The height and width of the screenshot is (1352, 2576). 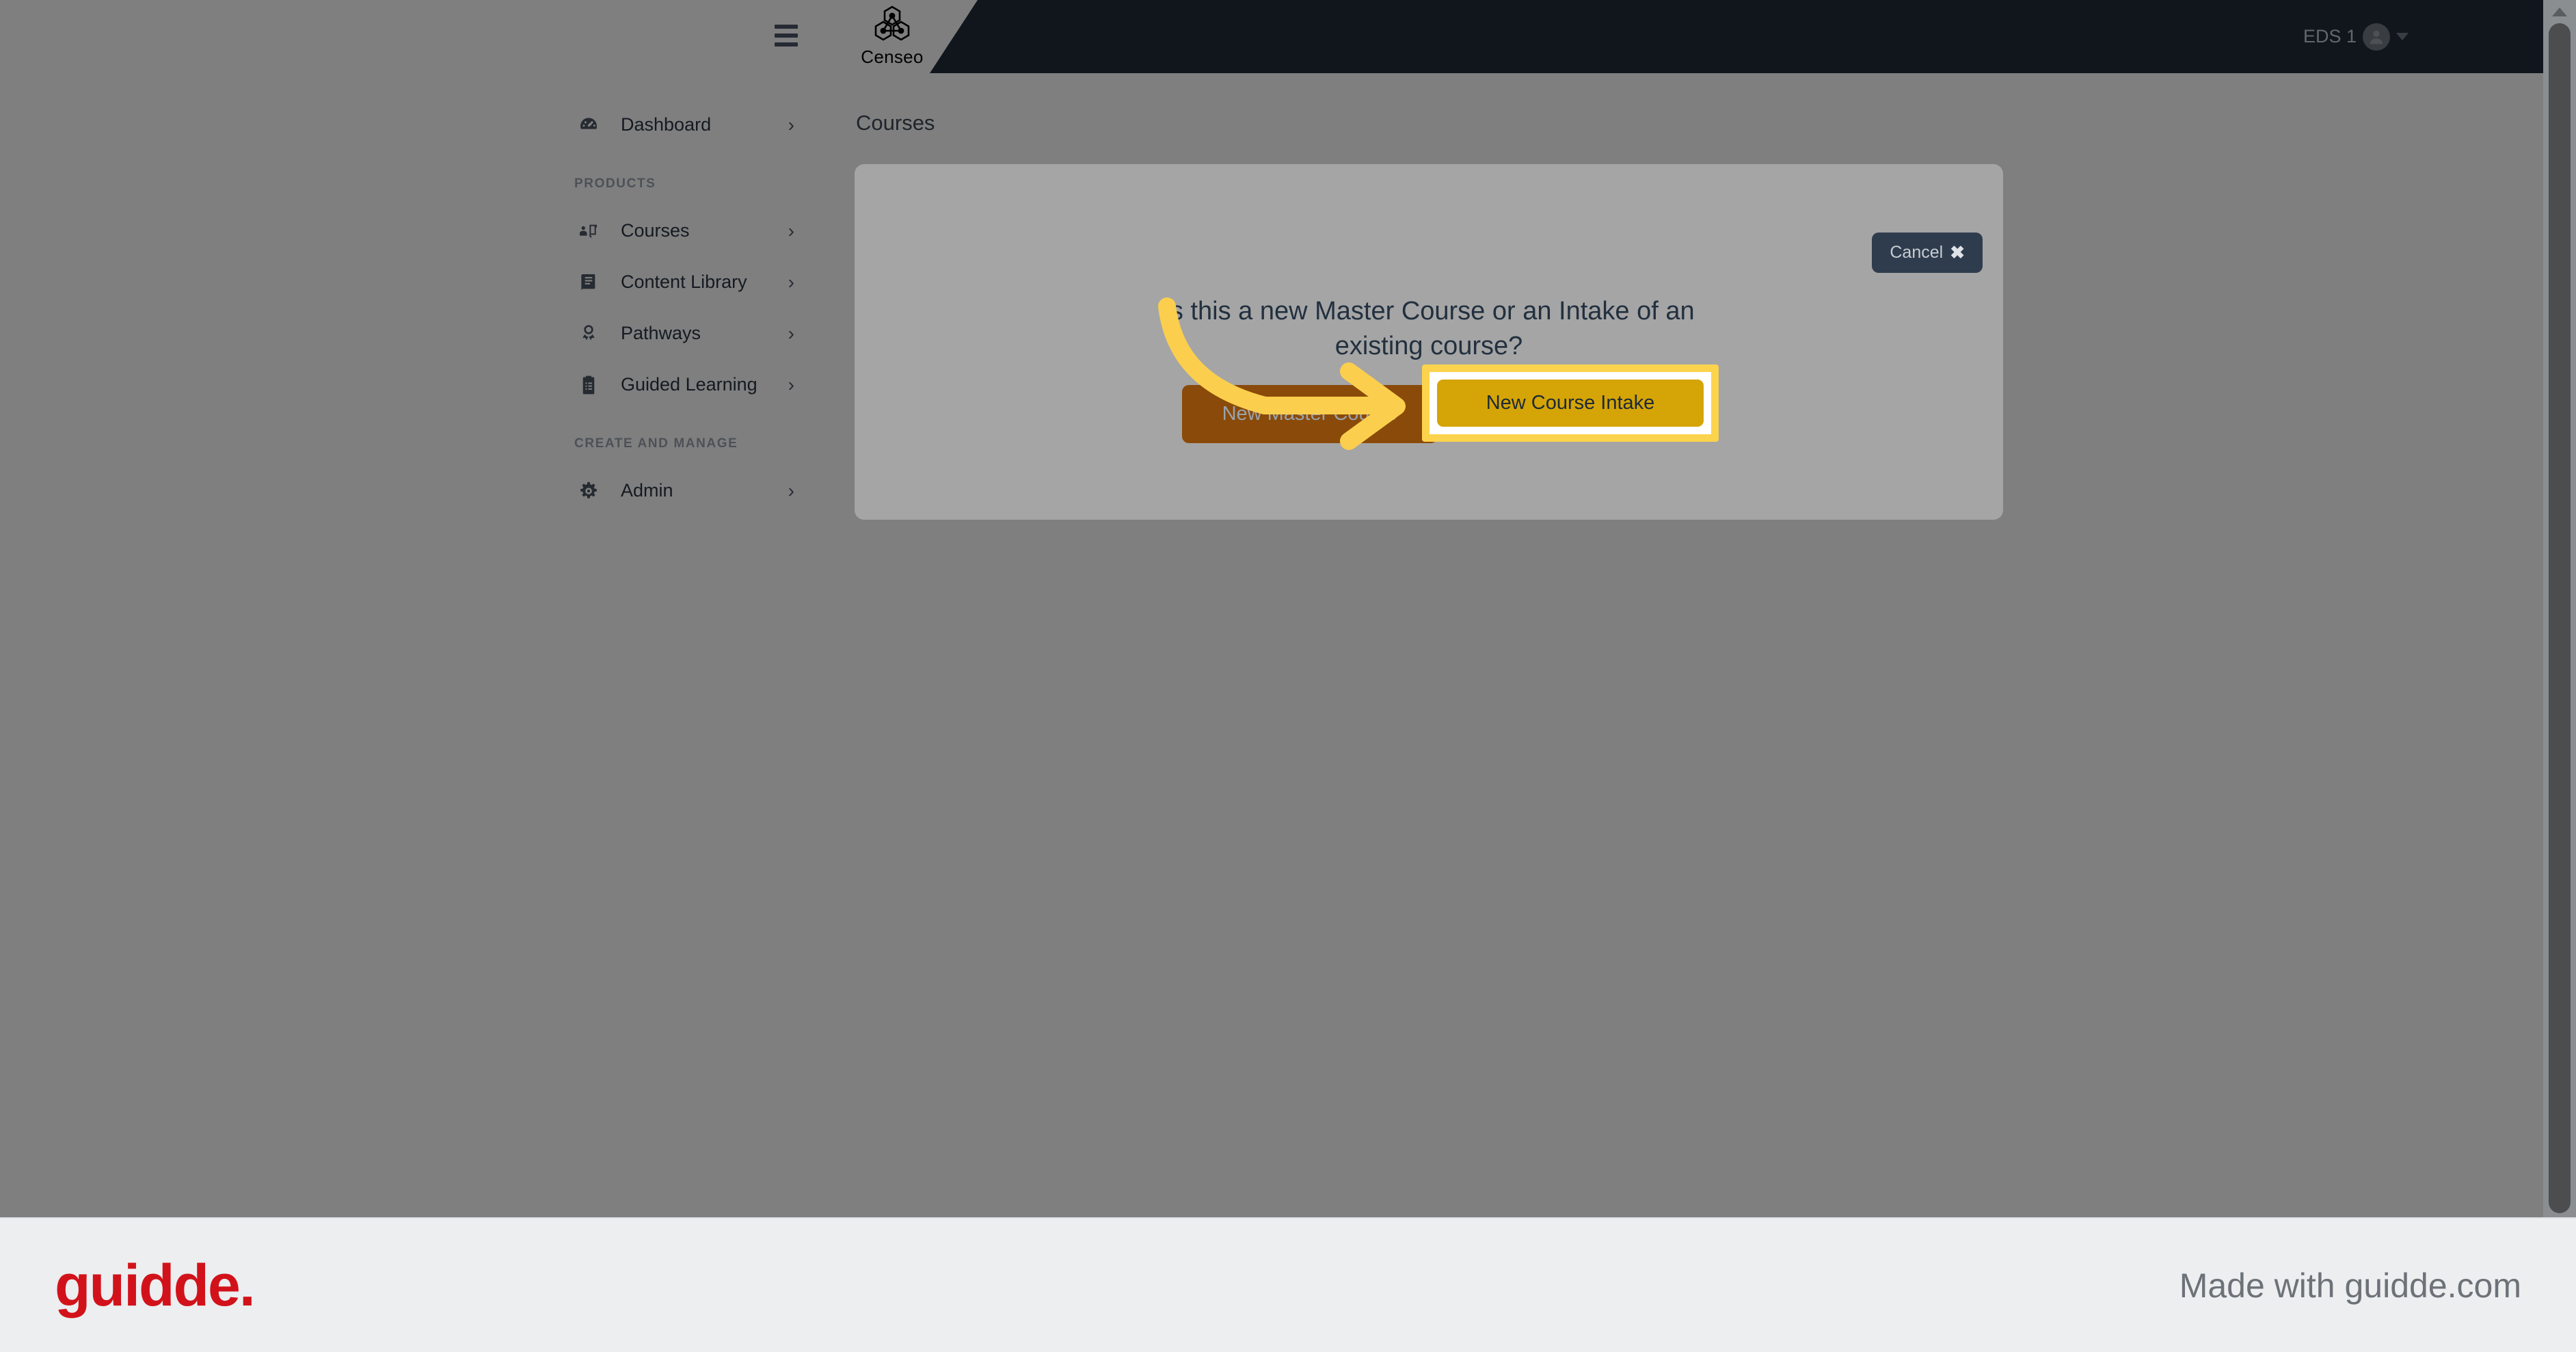 I want to click on gear-icon, so click(x=588, y=491).